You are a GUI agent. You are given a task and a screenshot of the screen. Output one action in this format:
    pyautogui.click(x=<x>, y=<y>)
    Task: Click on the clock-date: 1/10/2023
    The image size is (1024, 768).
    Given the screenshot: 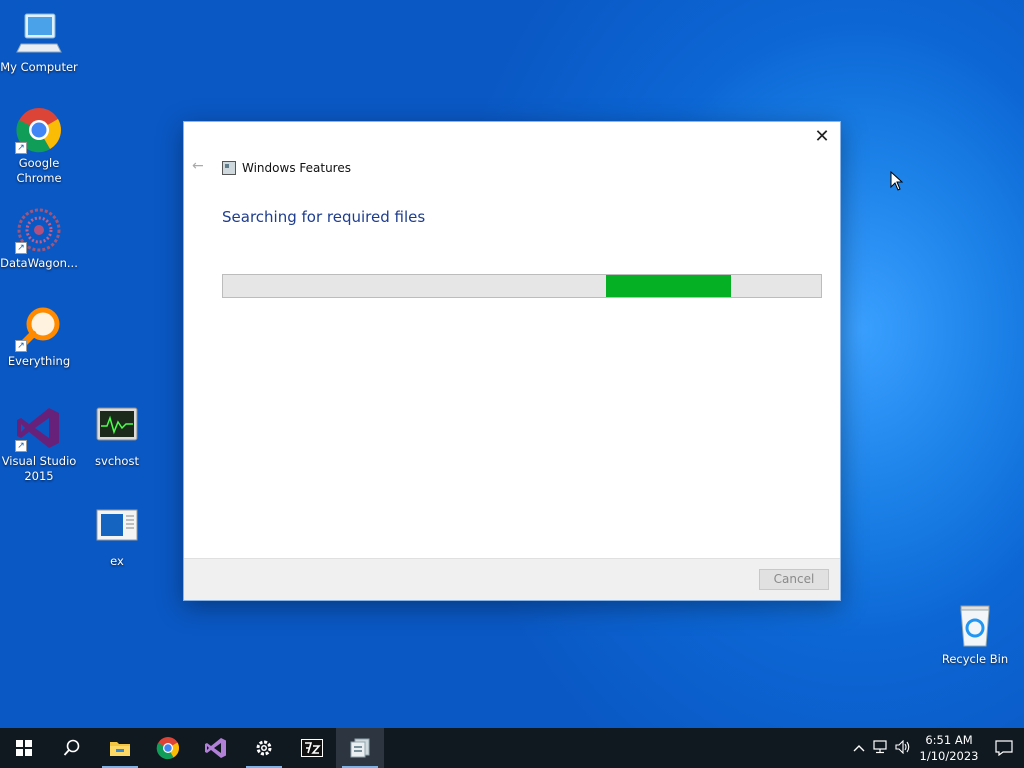 What is the action you would take?
    pyautogui.click(x=949, y=756)
    